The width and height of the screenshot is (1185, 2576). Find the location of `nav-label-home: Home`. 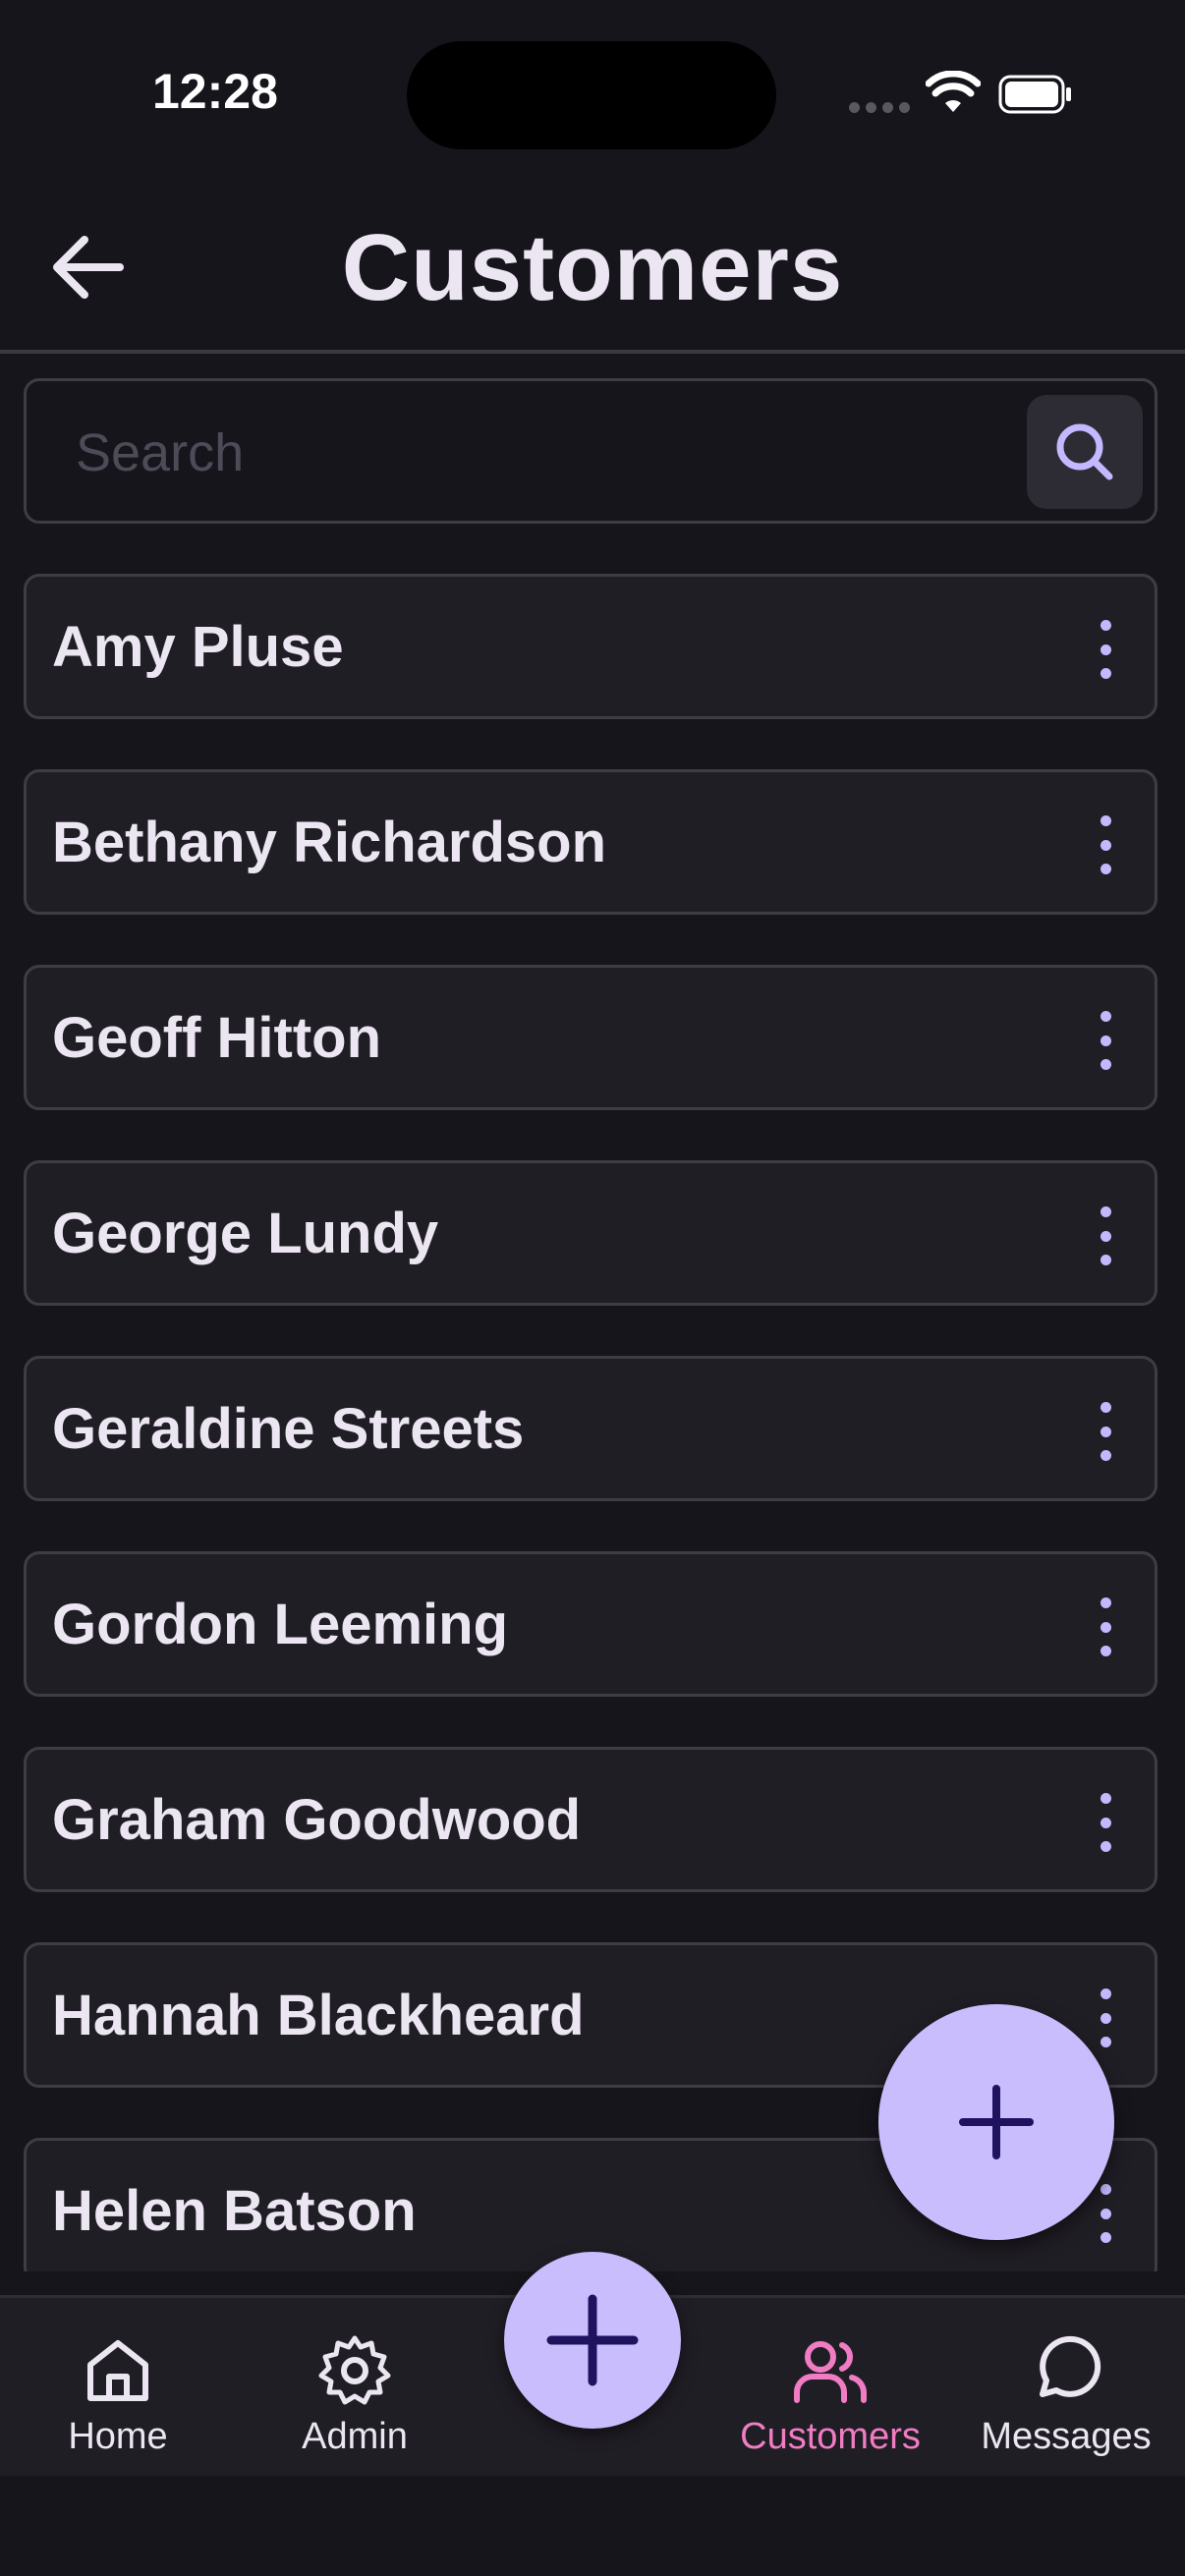

nav-label-home: Home is located at coordinates (118, 2436).